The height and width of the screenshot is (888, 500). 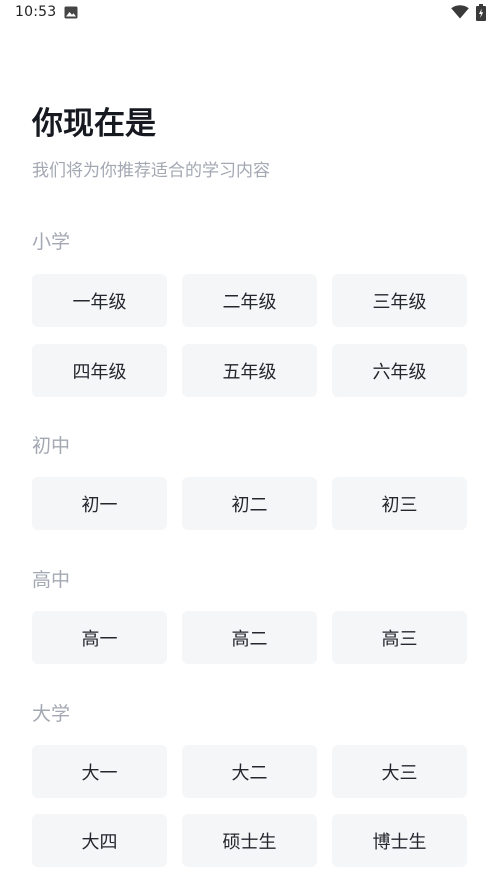 I want to click on grade-option-button: 博士生, so click(x=399, y=840).